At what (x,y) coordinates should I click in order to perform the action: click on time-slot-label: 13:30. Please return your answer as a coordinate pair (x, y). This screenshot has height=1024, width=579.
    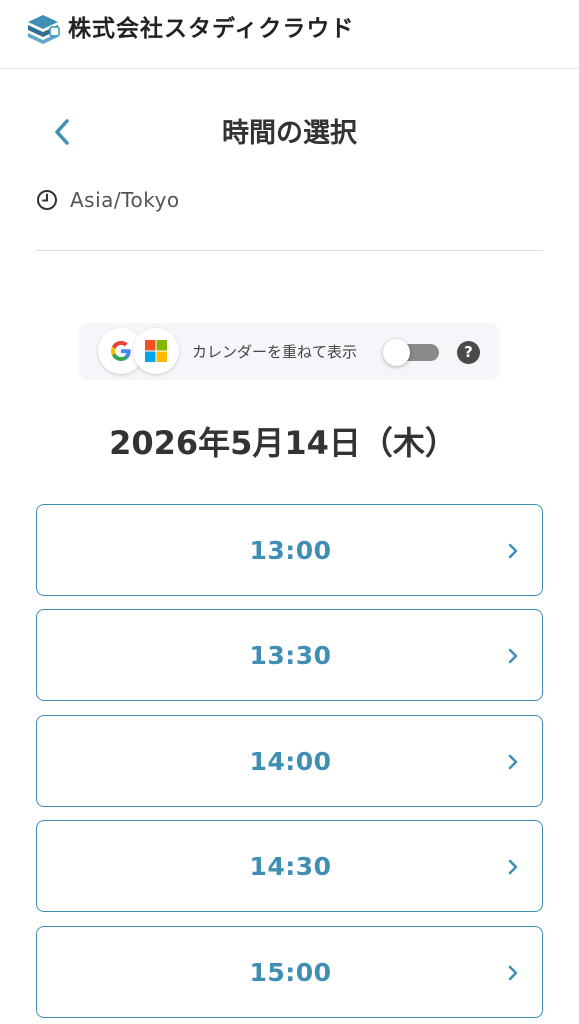
    Looking at the image, I should click on (290, 655).